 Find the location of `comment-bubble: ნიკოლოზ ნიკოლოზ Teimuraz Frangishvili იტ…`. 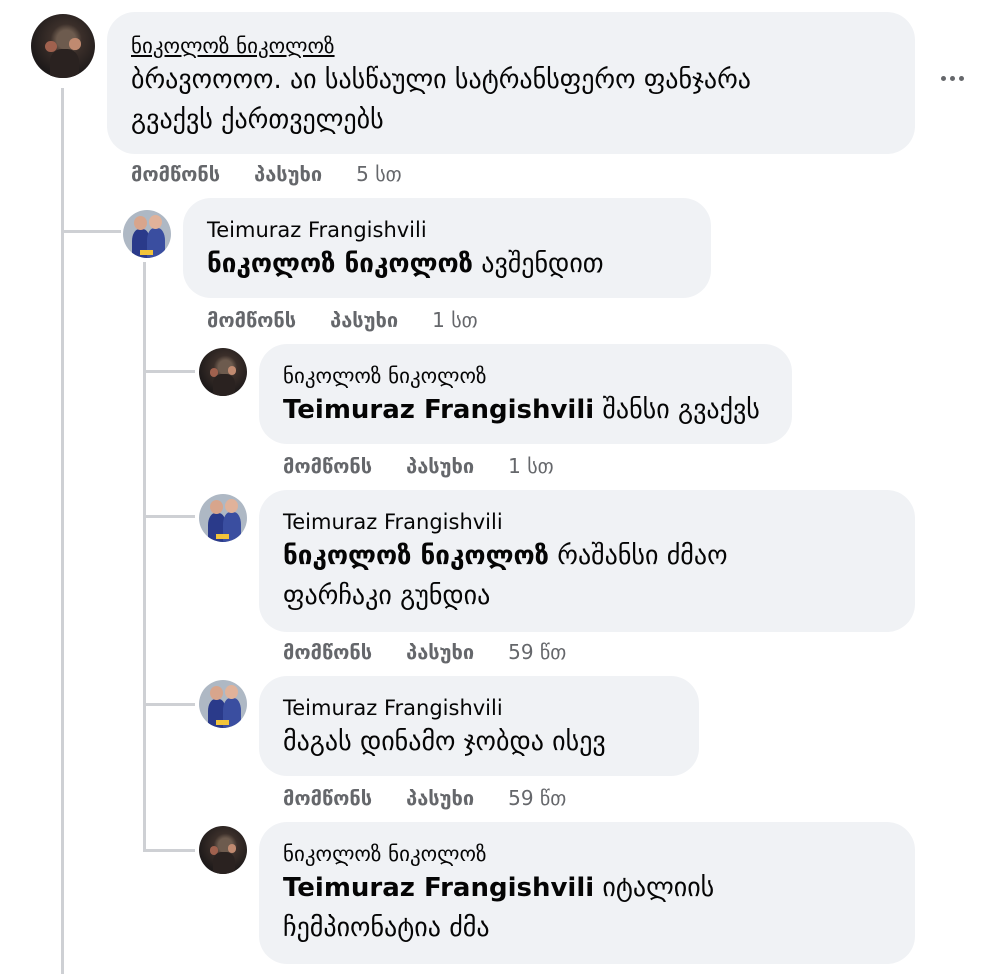

comment-bubble: ნიკოლოზ ნიკოლოზ Teimuraz Frangishvili იტ… is located at coordinates (587, 893).